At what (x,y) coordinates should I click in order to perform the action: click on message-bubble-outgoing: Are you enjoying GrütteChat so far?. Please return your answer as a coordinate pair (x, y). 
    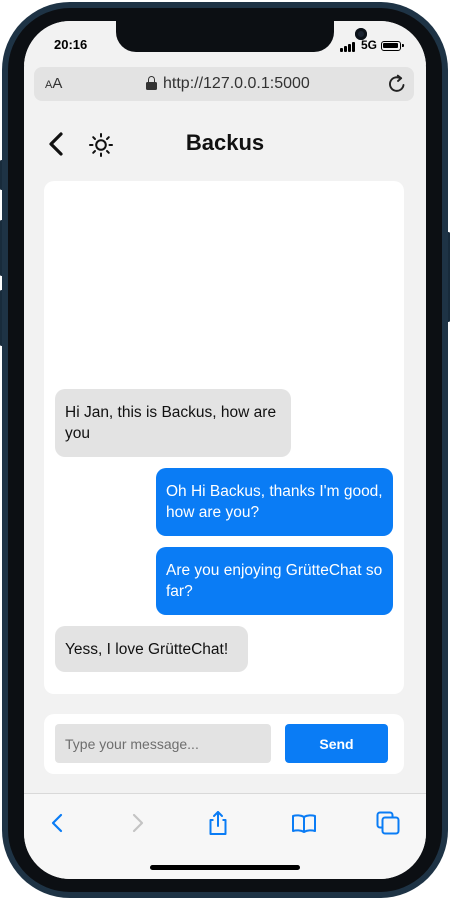
    Looking at the image, I should click on (274, 581).